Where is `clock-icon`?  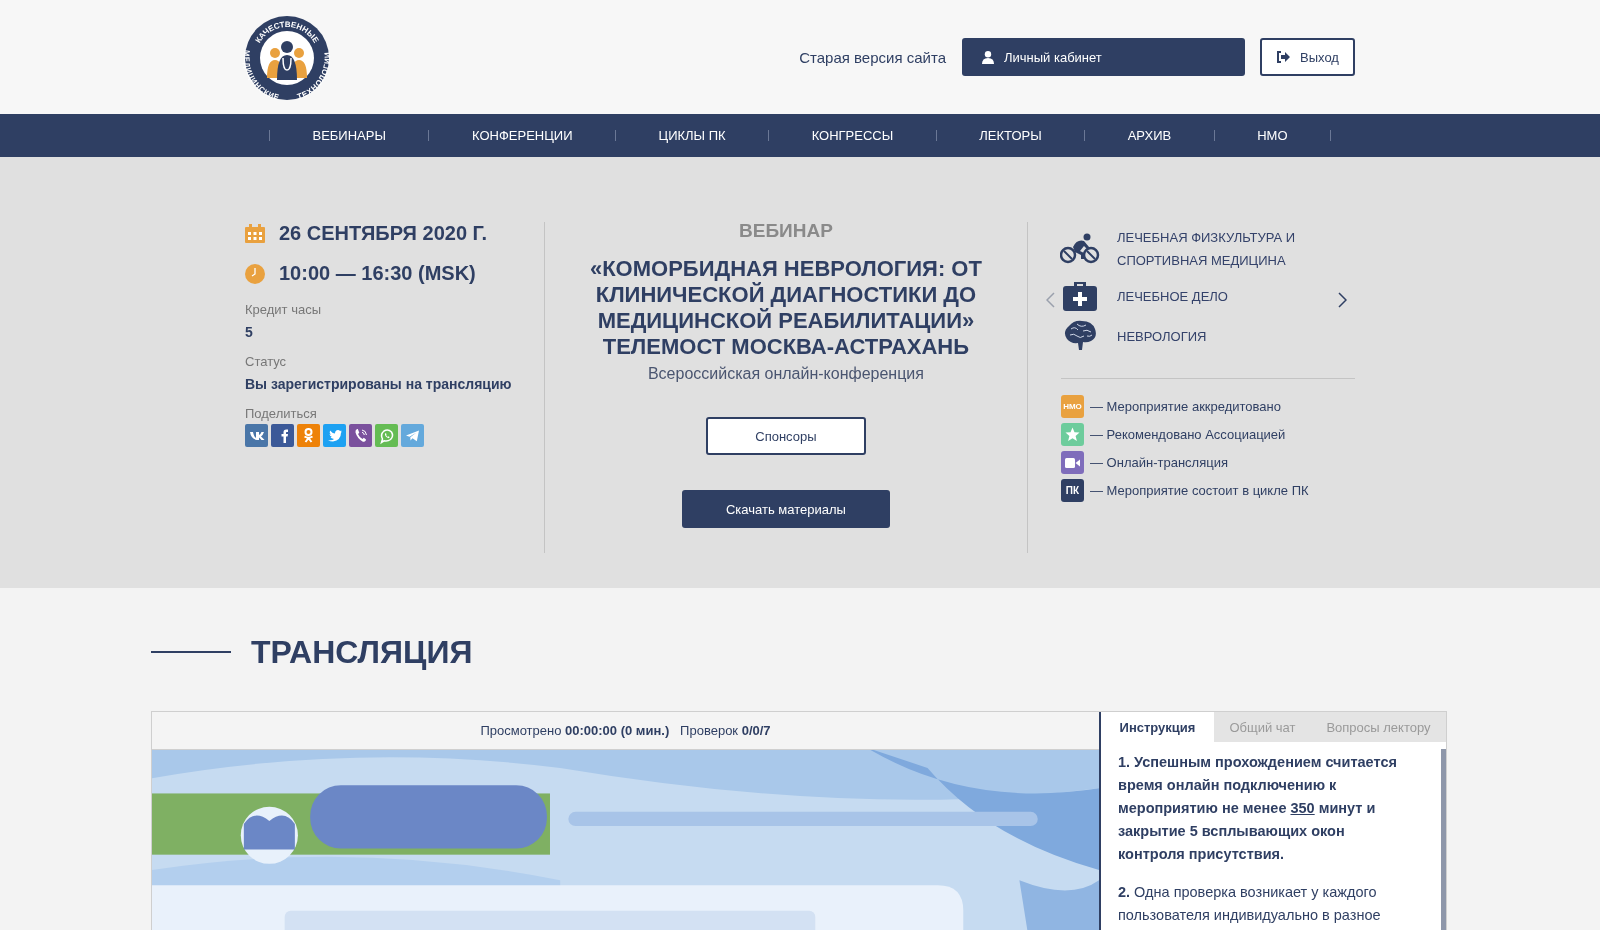 clock-icon is located at coordinates (255, 273).